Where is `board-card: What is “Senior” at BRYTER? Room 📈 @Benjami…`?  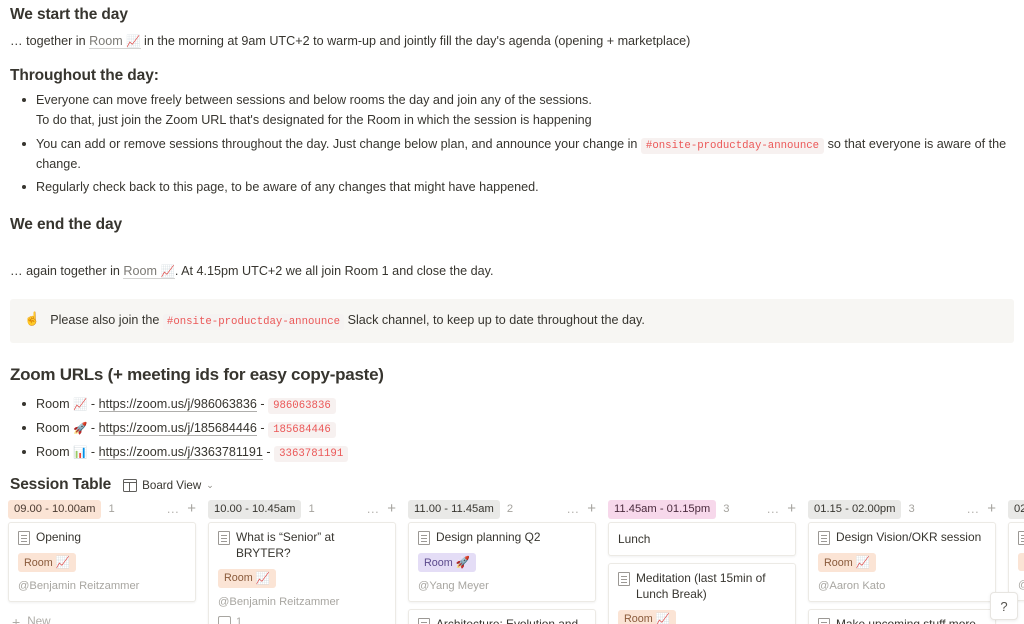
board-card: What is “Senior” at BRYTER? Room 📈 @Benjami… is located at coordinates (302, 573).